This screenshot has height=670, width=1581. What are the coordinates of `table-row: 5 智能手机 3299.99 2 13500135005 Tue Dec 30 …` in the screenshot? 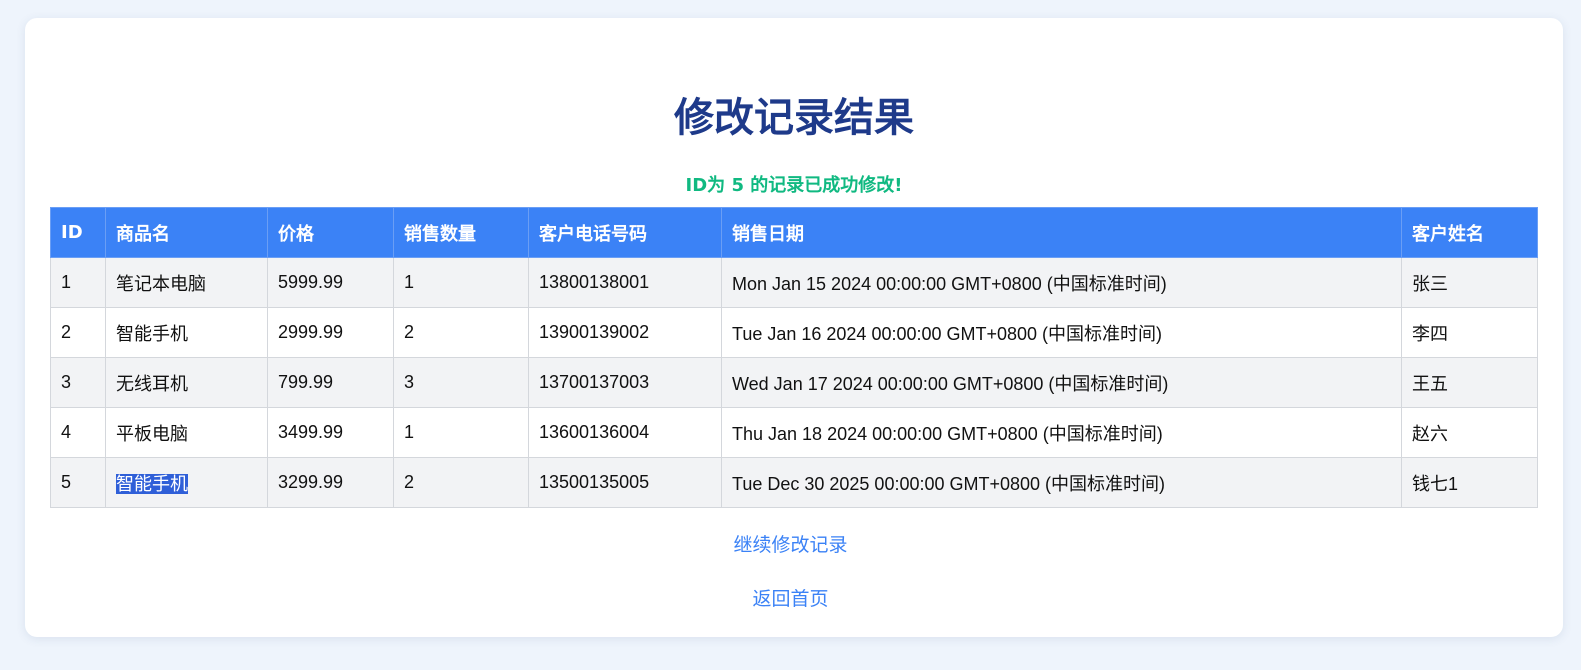 It's located at (794, 482).